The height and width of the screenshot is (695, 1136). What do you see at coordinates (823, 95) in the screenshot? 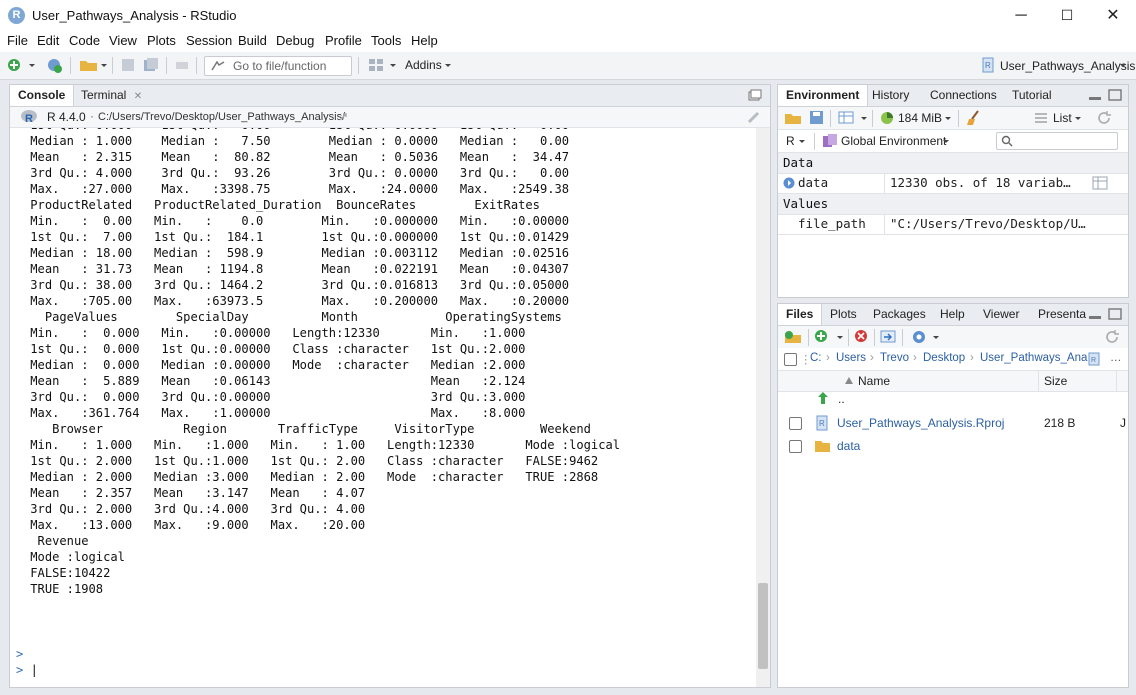
I see `tab-environment: Environment` at bounding box center [823, 95].